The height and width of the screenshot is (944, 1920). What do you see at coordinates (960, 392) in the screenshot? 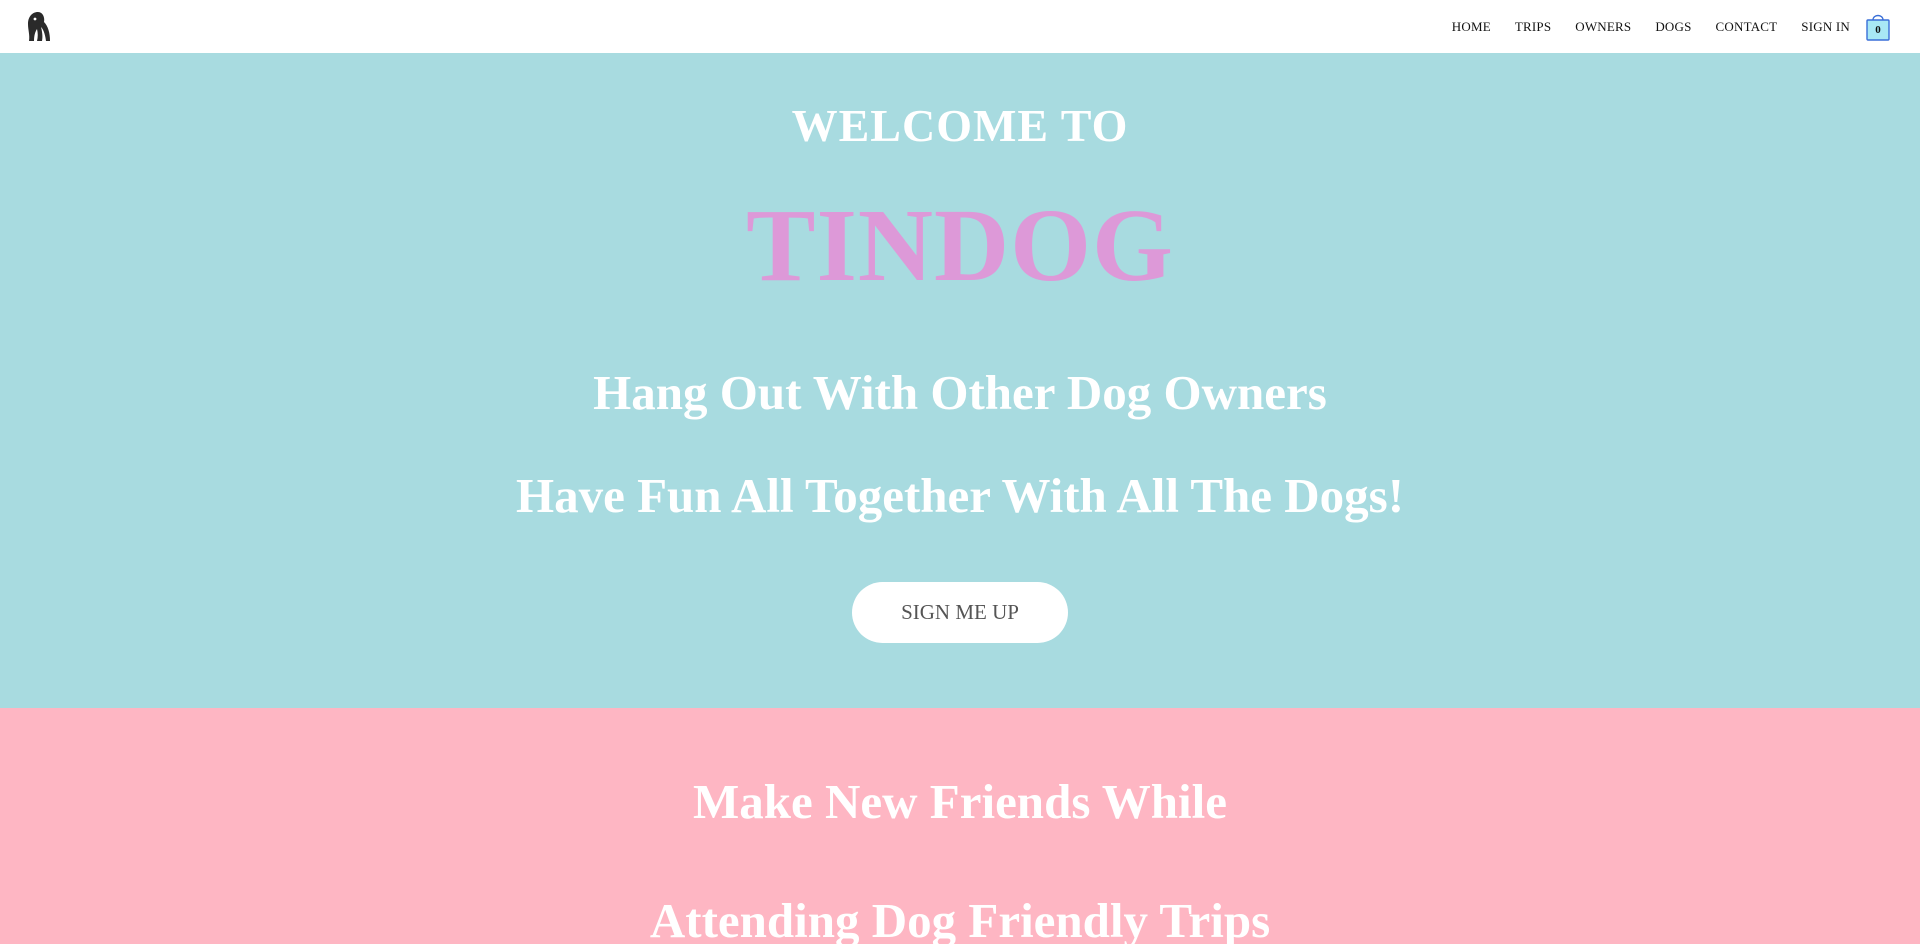
I see `hero-tagline-1: Hang Out With Other Dog Owners` at bounding box center [960, 392].